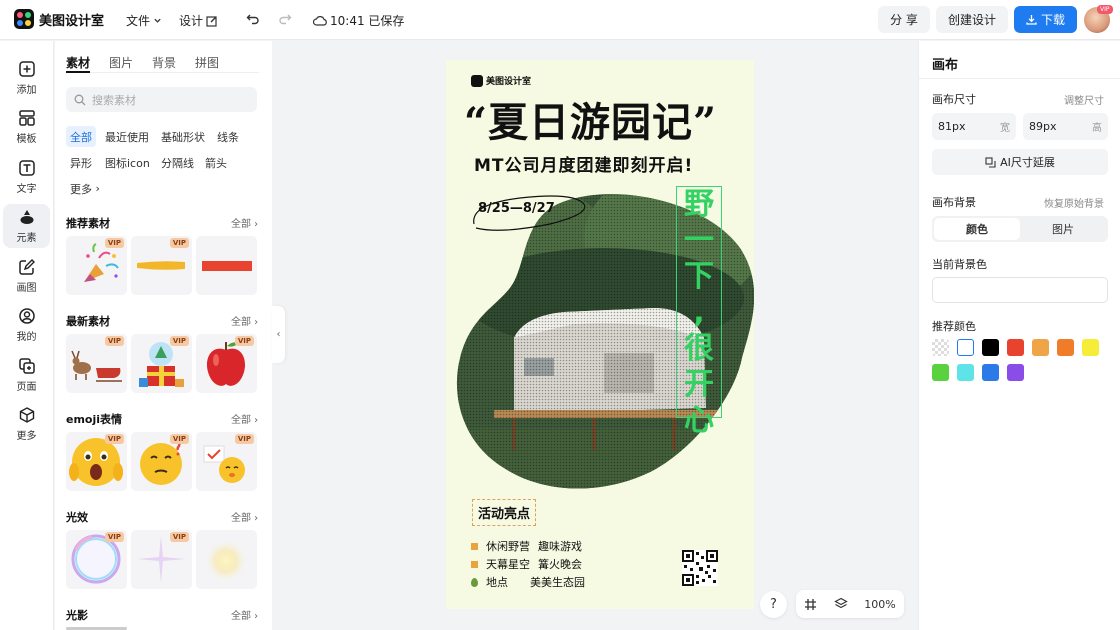  What do you see at coordinates (228, 136) in the screenshot?
I see `chip-lines: 线条` at bounding box center [228, 136].